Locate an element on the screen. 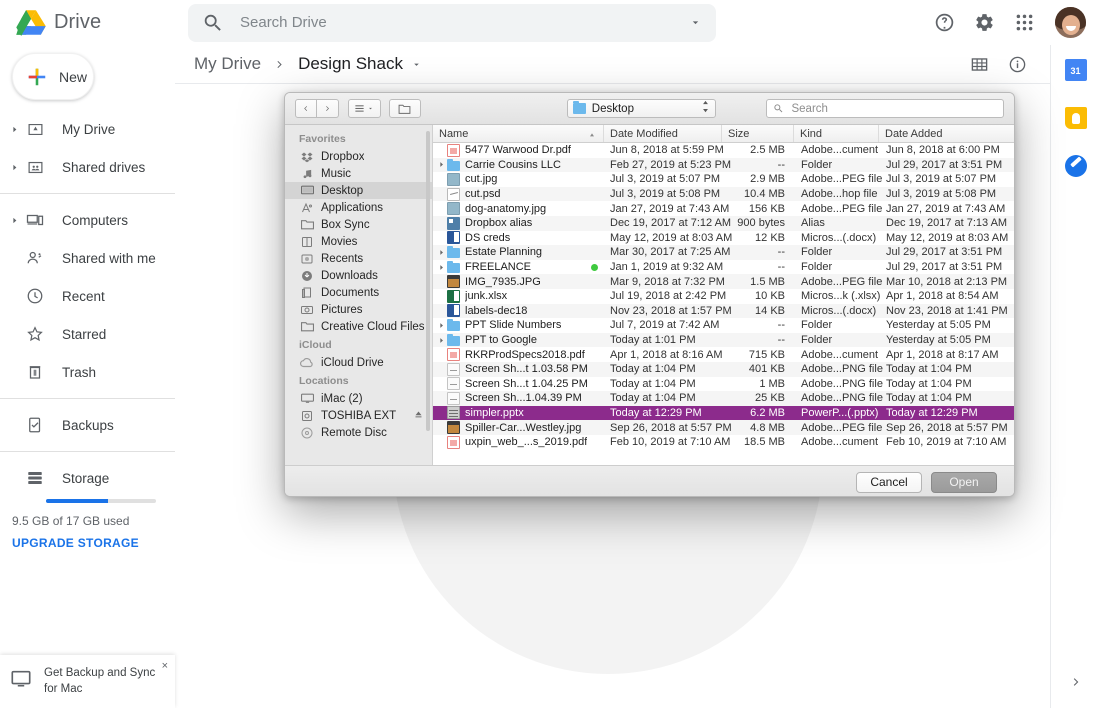 This screenshot has width=1100, height=708. sidebar-item-music: Music is located at coordinates (358, 173).